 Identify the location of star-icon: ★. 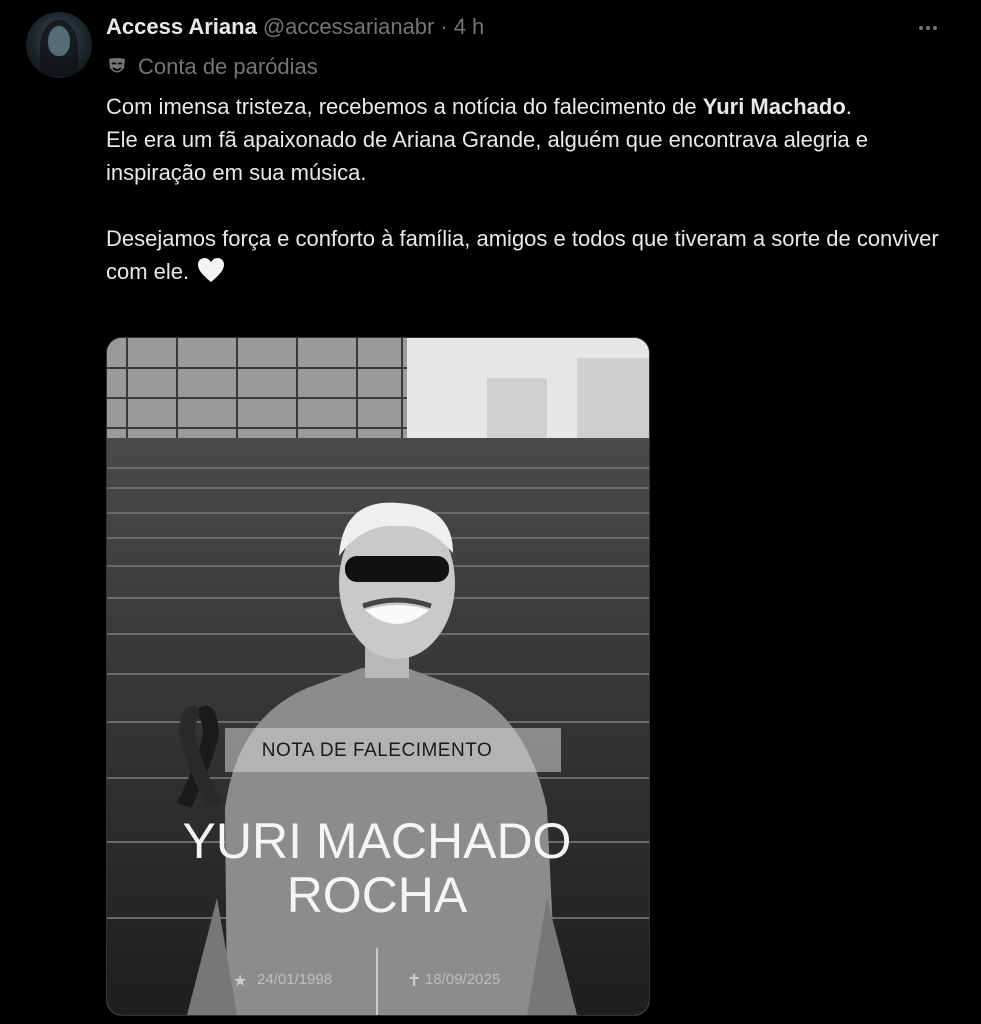
(240, 981).